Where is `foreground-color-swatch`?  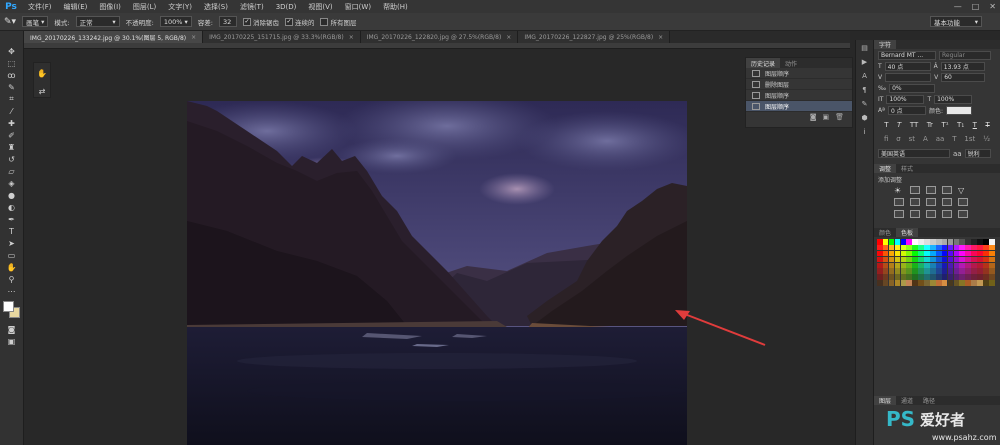 foreground-color-swatch is located at coordinates (8, 306).